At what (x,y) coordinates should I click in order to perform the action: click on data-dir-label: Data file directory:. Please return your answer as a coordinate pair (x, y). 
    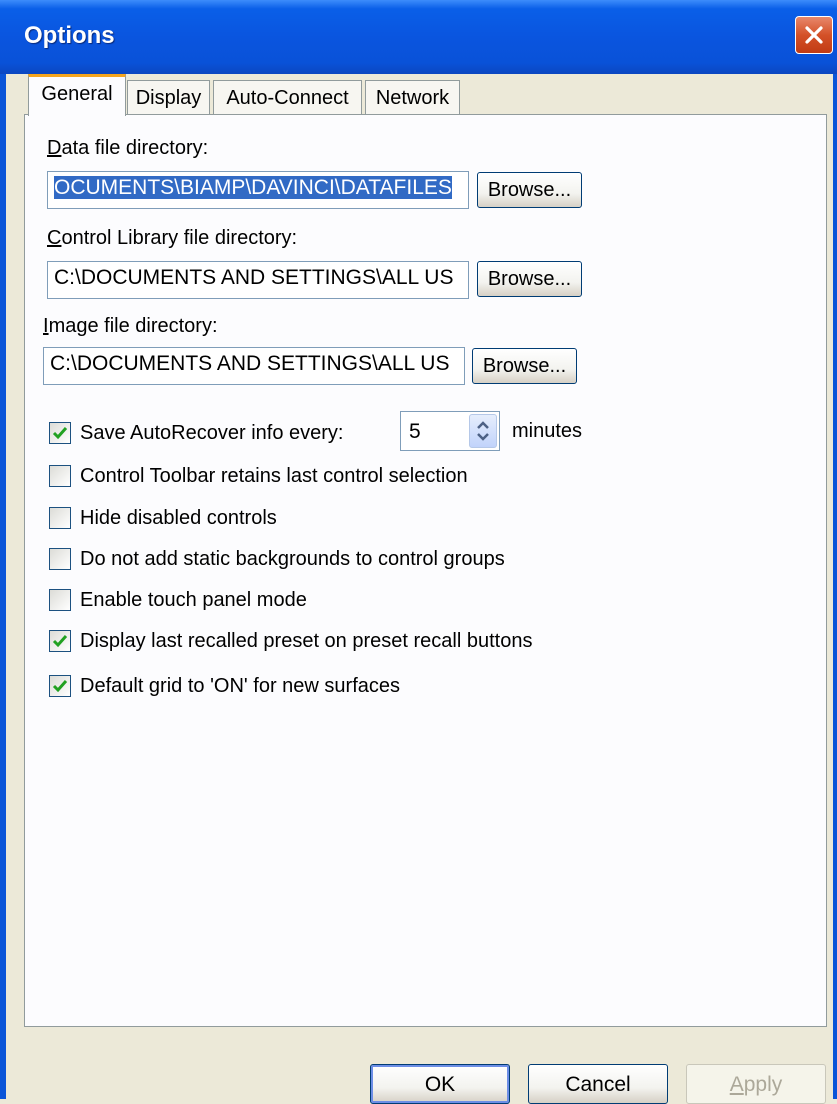
    Looking at the image, I should click on (128, 148).